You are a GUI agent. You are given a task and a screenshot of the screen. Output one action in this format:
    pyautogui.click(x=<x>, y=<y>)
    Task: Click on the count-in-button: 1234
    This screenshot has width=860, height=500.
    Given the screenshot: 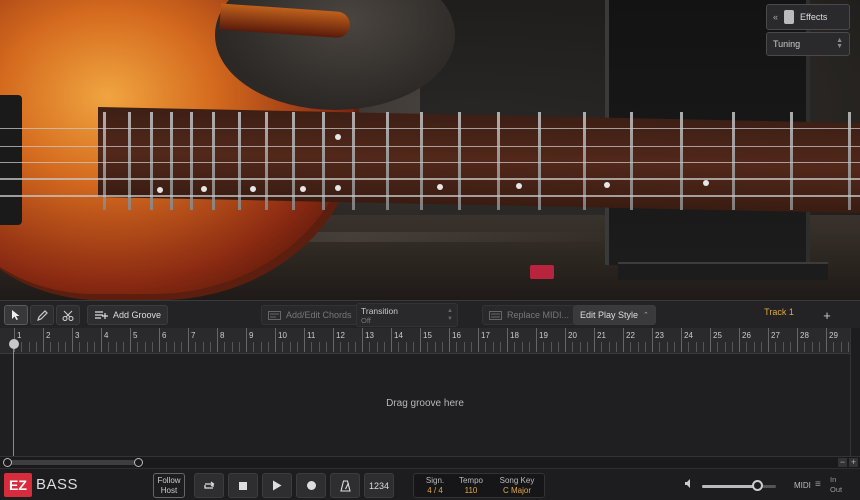 What is the action you would take?
    pyautogui.click(x=379, y=485)
    